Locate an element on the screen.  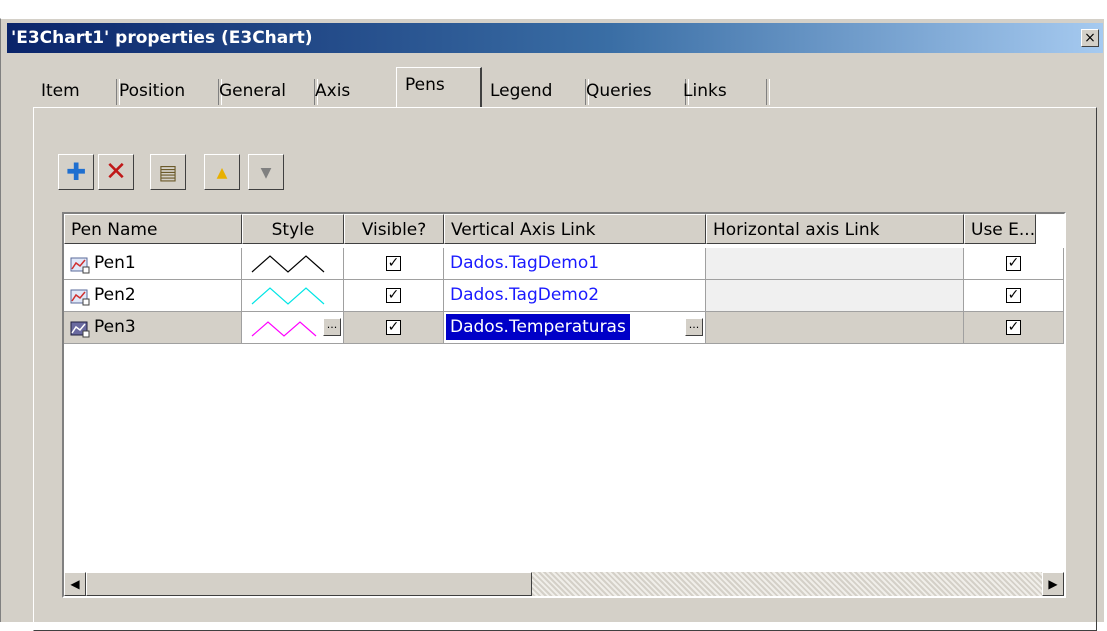
table-row-selected: Pen3 ... ✓ Dados.Temperaturas ... ✓ is located at coordinates (564, 328).